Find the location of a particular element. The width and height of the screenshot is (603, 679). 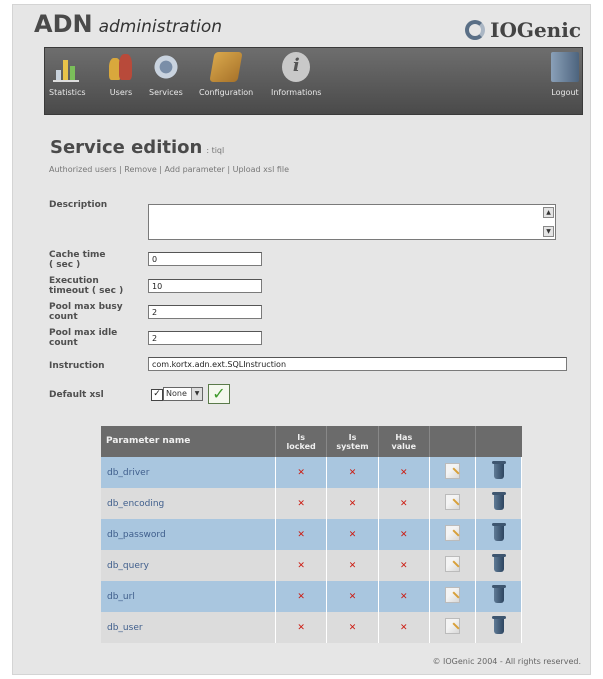

chevron-down-icon: ▼ is located at coordinates (196, 394).